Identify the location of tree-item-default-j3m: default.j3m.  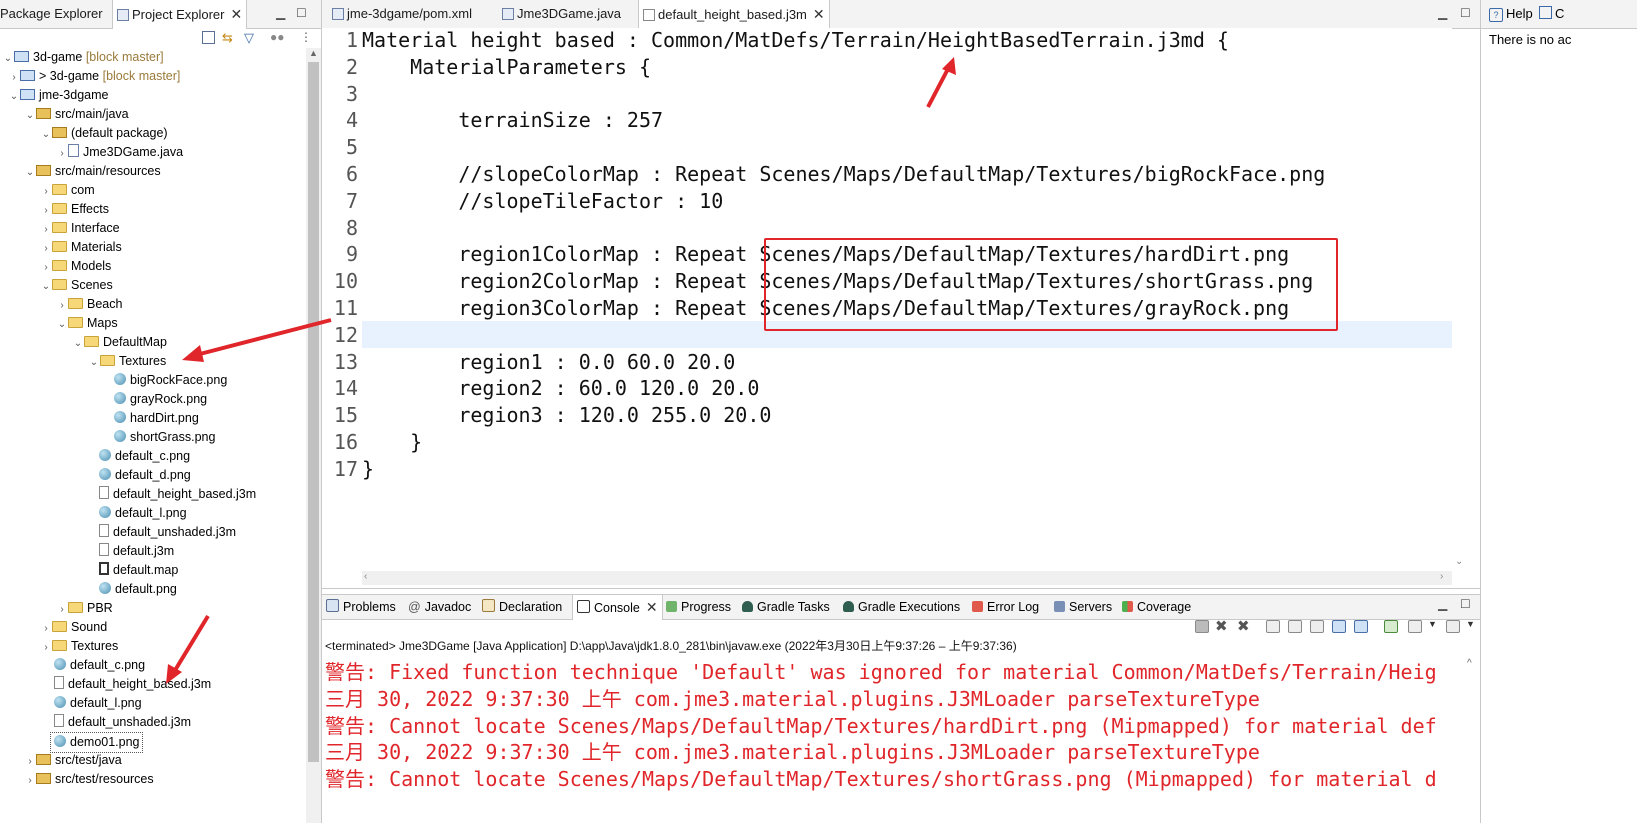
(136, 551).